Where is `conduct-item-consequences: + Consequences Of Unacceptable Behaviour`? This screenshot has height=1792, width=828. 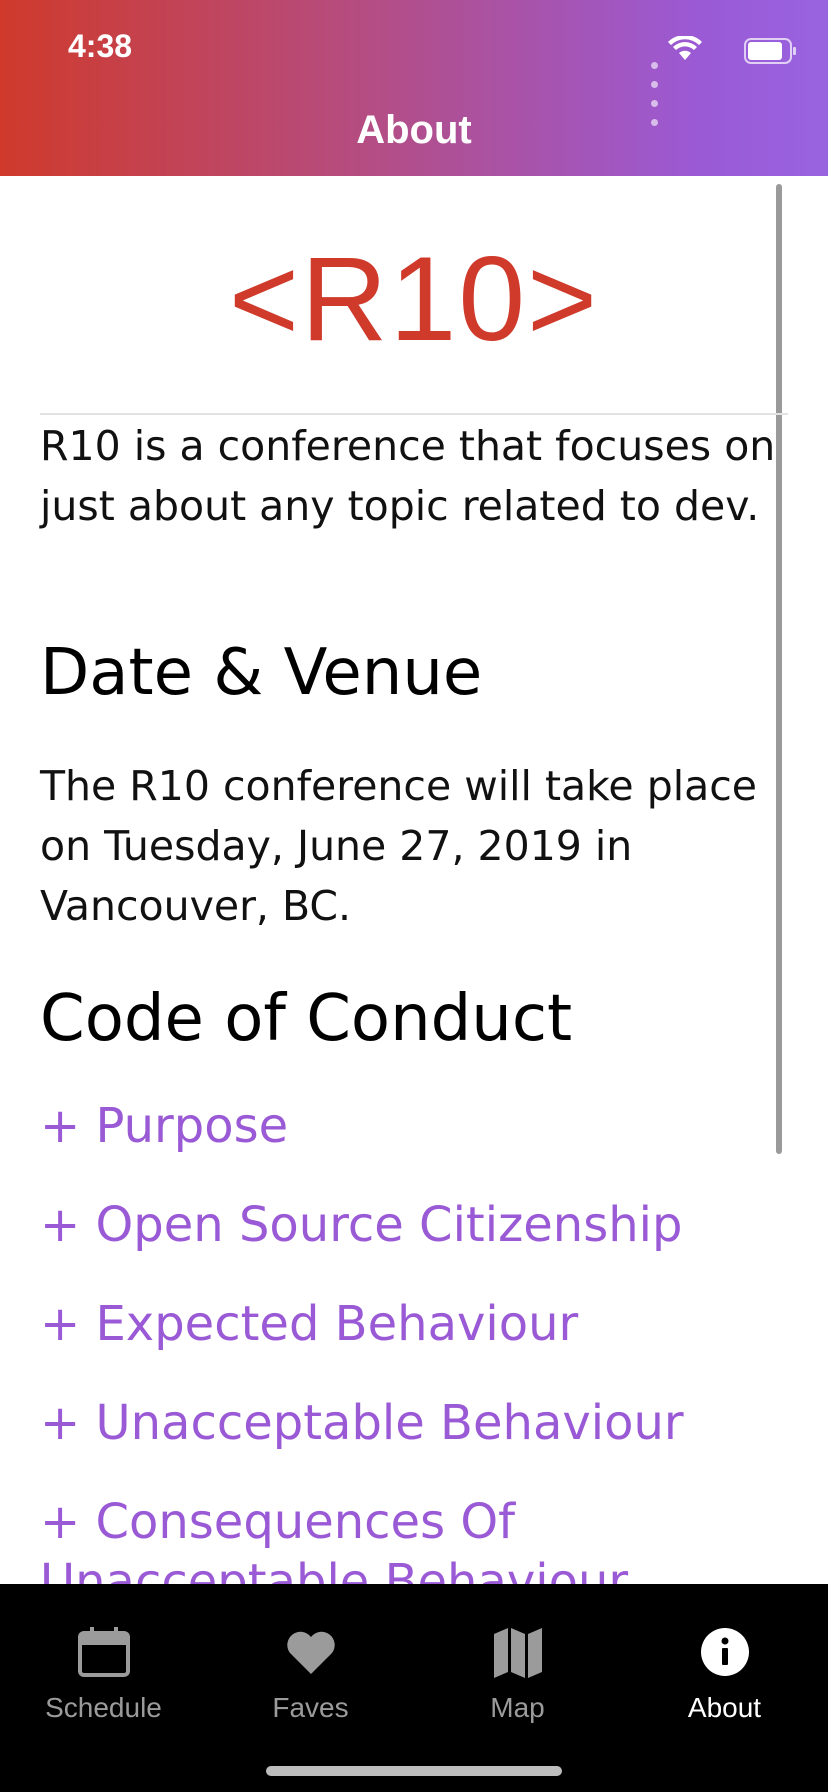 conduct-item-consequences: + Consequences Of Unacceptable Behaviour is located at coordinates (420, 1538).